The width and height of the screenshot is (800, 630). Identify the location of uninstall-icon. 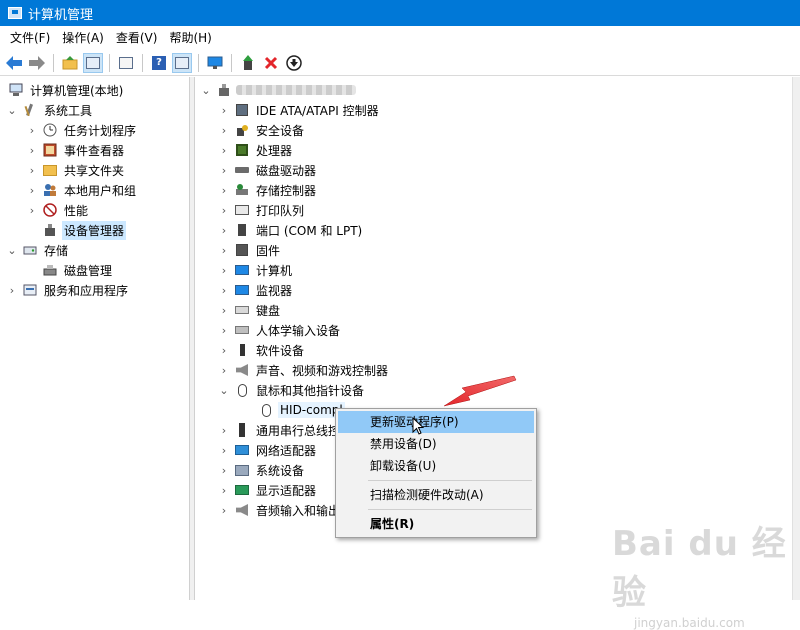
(271, 63).